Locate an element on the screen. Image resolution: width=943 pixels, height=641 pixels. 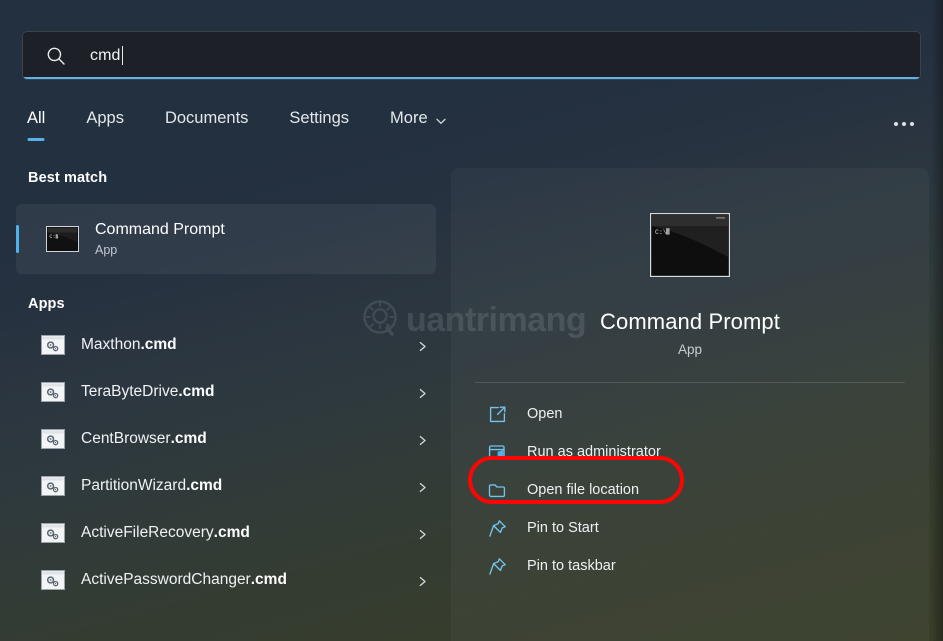
selection-indicator is located at coordinates (17, 239).